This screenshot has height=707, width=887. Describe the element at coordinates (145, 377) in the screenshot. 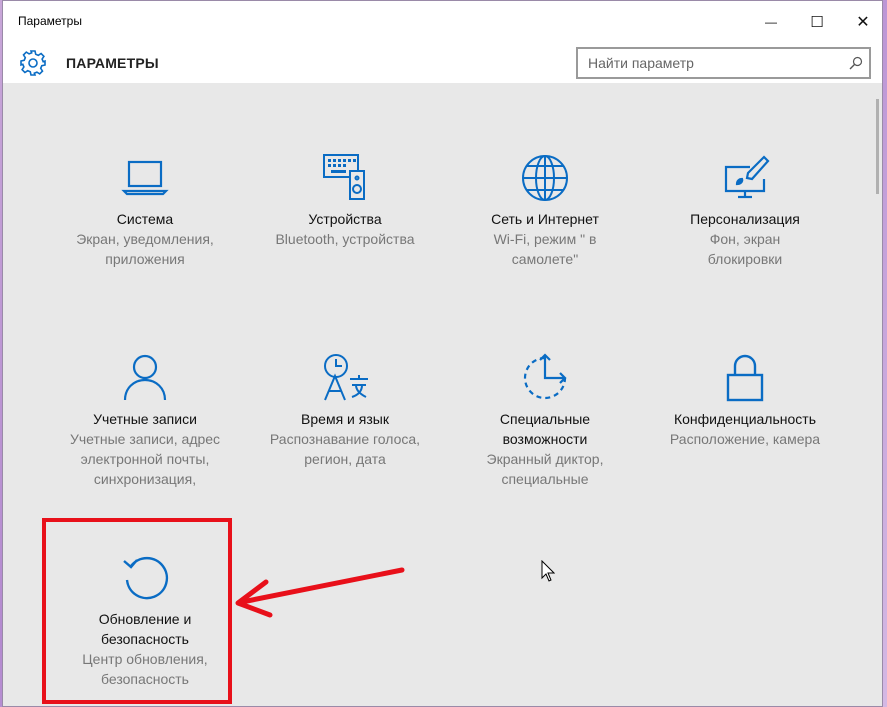

I see `person-icon` at that location.